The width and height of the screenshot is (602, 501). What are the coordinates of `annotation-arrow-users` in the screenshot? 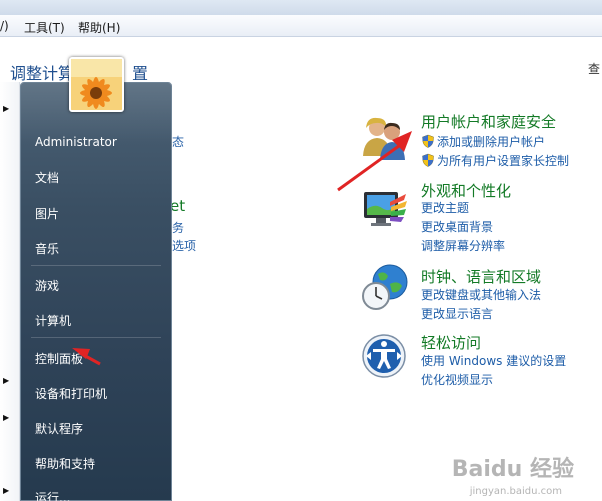 It's located at (370, 166).